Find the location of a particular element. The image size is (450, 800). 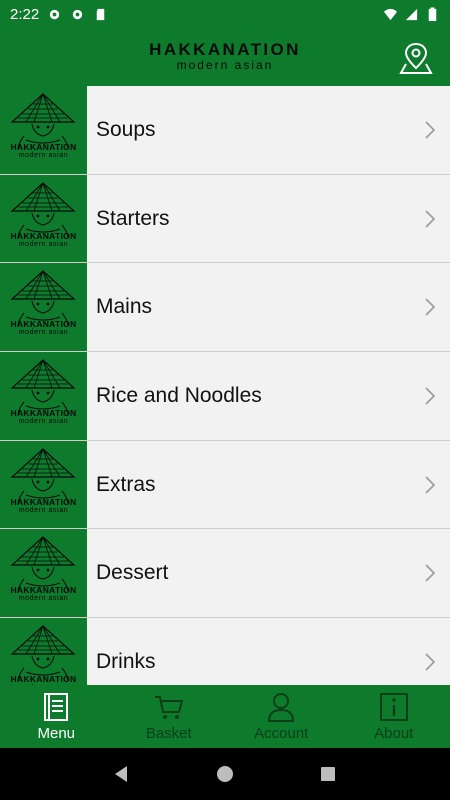

tab-basket: Basket is located at coordinates (169, 716).